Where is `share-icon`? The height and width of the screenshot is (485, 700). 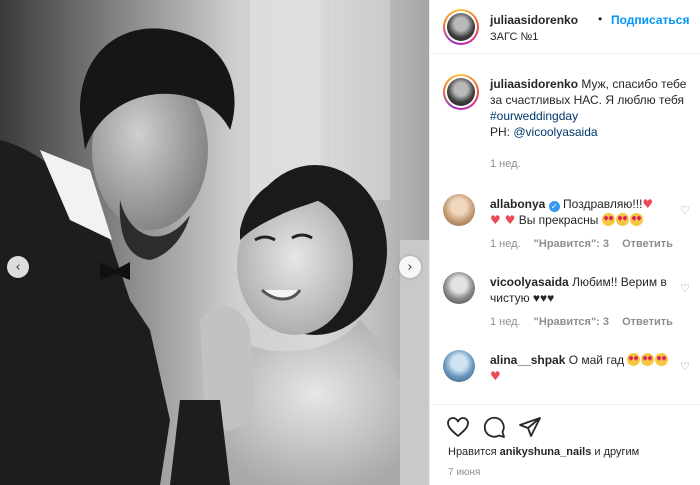 share-icon is located at coordinates (530, 427).